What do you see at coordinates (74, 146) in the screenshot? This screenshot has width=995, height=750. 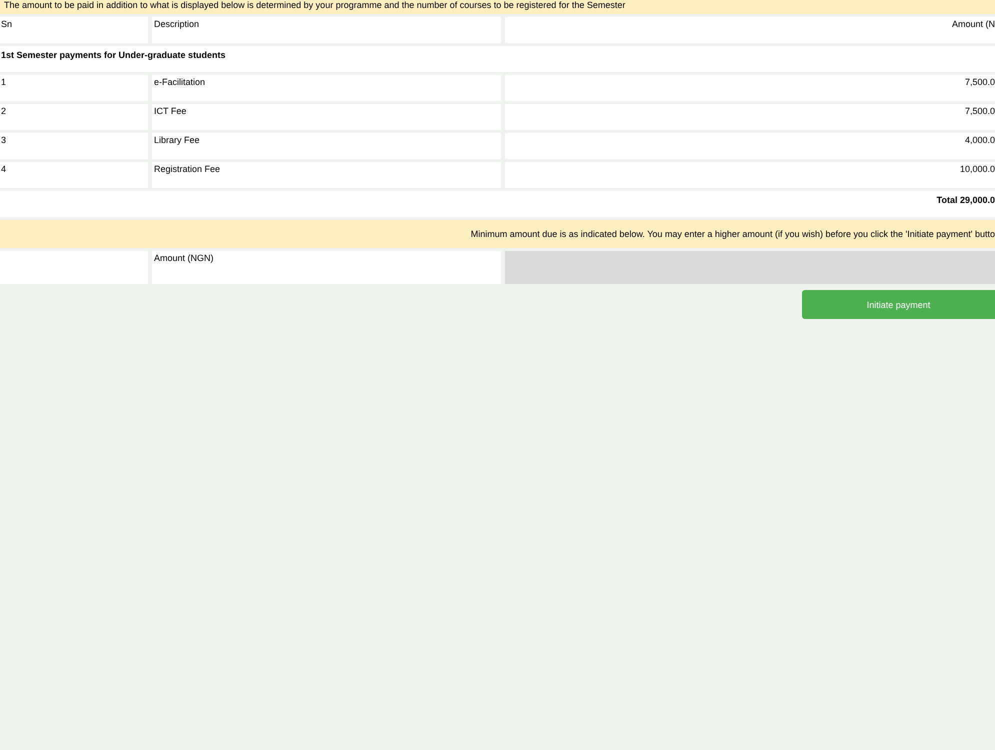 I see `table-cell: 3` at bounding box center [74, 146].